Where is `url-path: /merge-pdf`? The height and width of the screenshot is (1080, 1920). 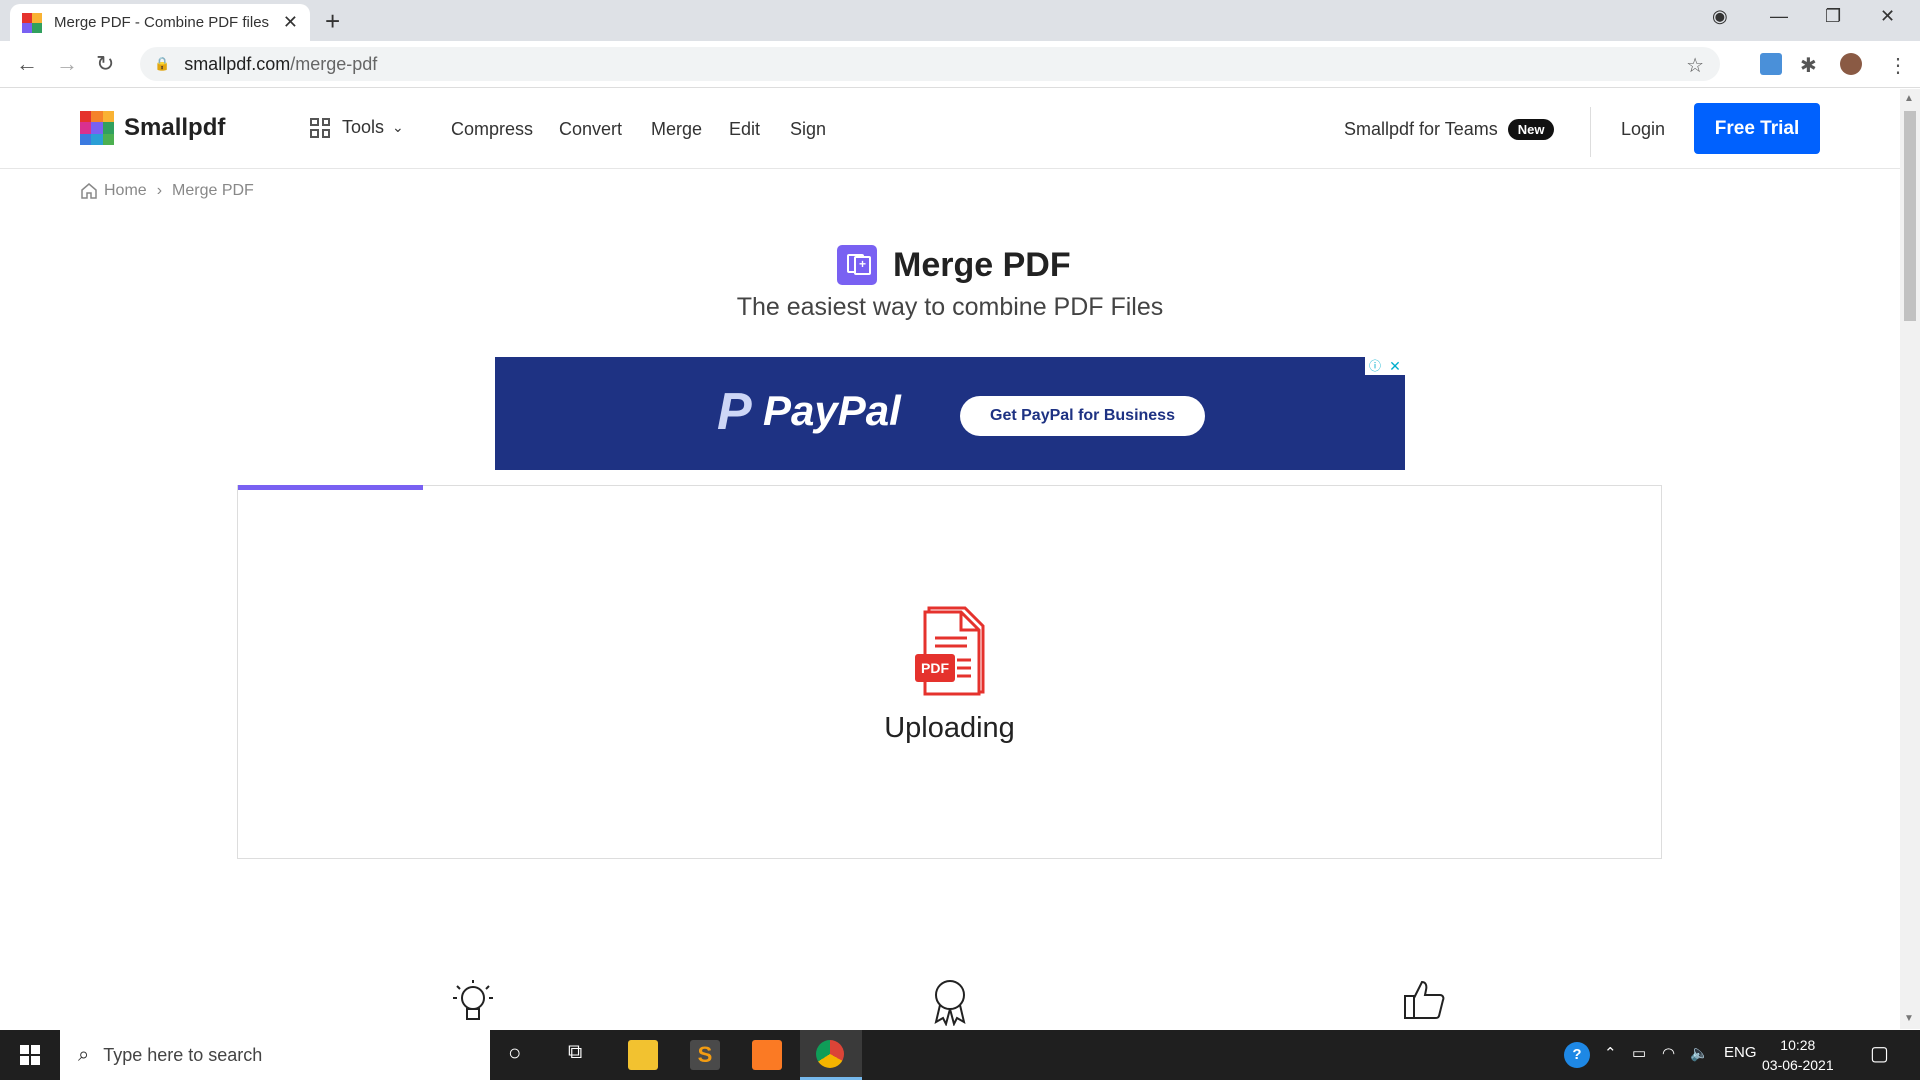 url-path: /merge-pdf is located at coordinates (334, 63).